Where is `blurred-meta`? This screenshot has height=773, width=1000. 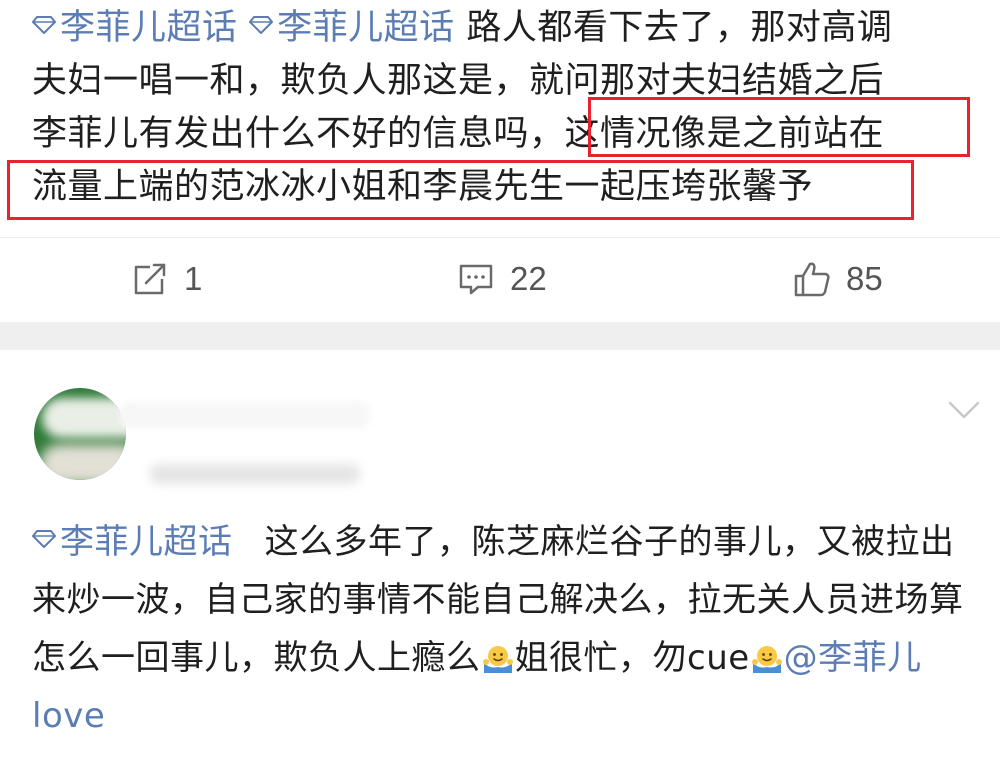
blurred-meta is located at coordinates (255, 474).